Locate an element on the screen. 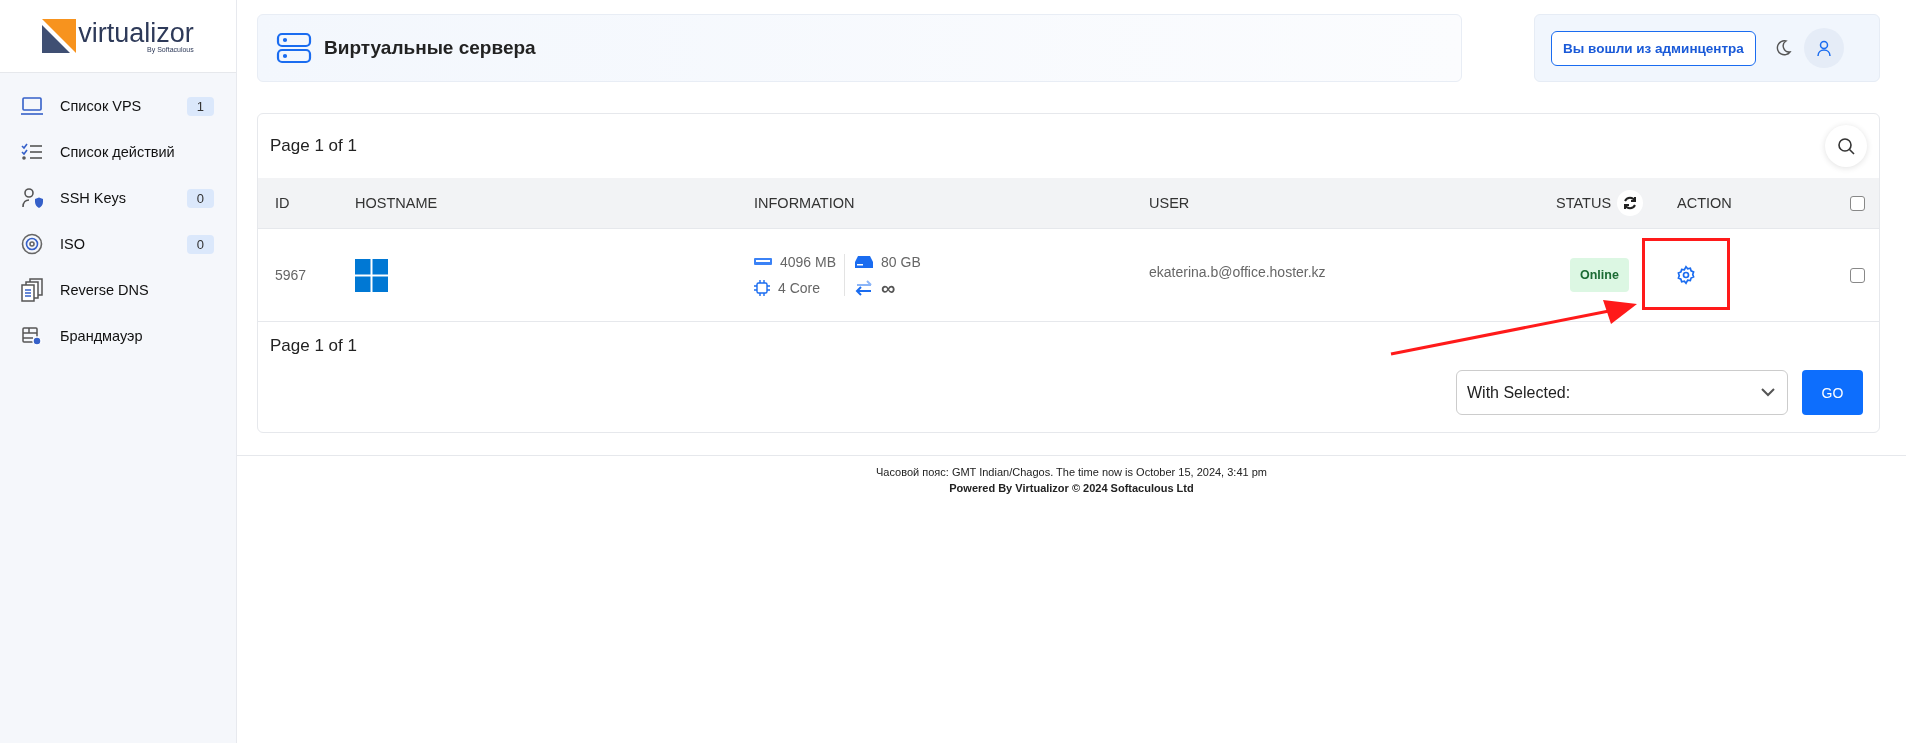 The image size is (1906, 743). search-icon is located at coordinates (1846, 146).